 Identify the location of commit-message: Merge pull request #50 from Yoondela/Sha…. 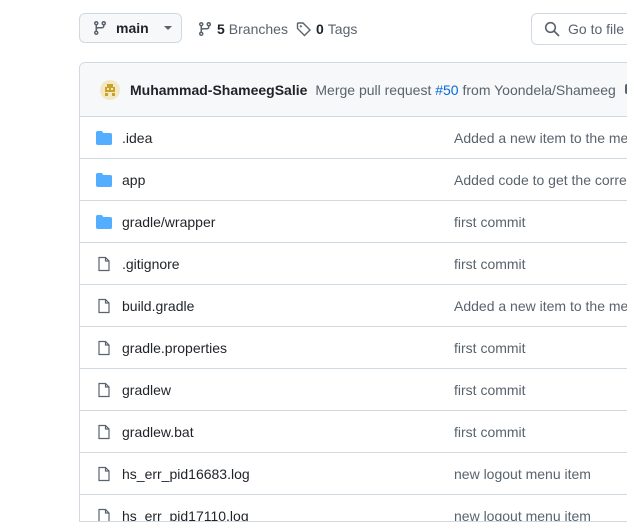
(465, 90).